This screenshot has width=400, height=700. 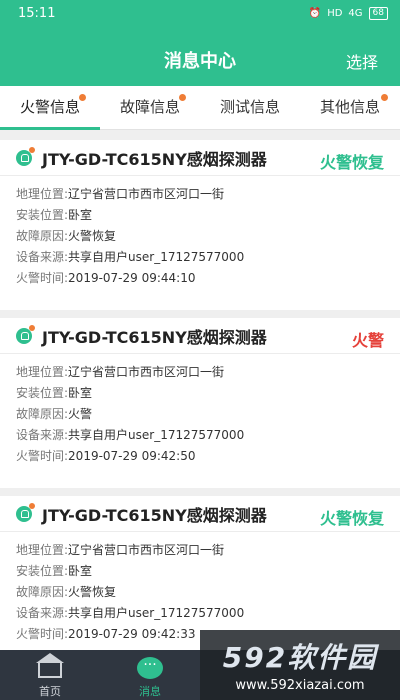 I want to click on page-title: 消息中心, so click(x=200, y=61).